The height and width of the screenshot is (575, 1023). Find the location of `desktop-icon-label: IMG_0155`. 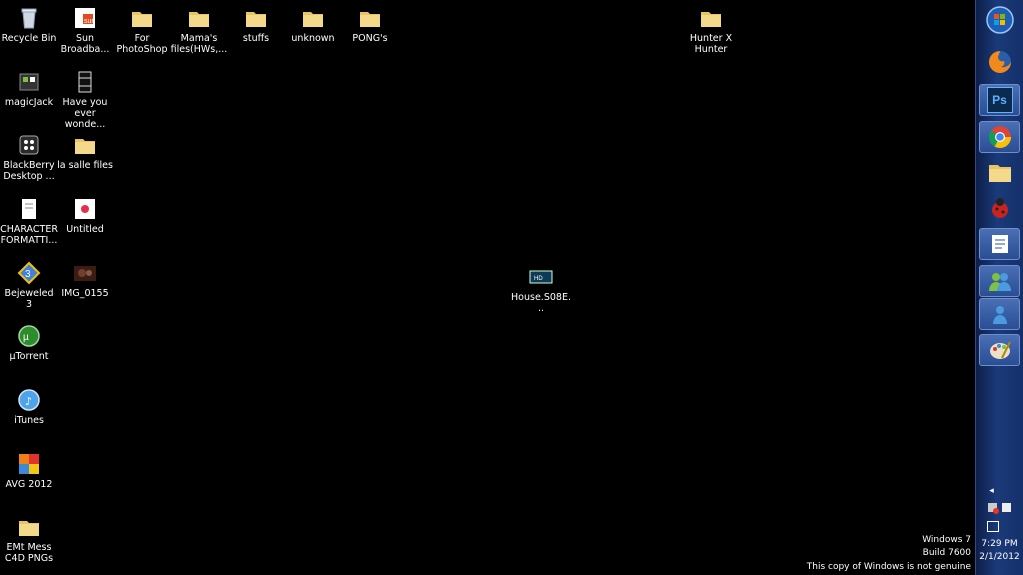

desktop-icon-label: IMG_0155 is located at coordinates (85, 293).